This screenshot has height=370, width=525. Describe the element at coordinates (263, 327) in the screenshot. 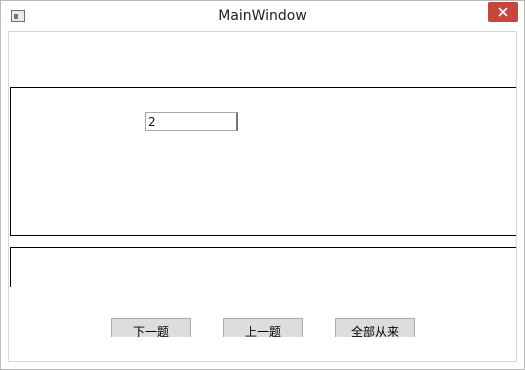

I see `previous-question-button: 上一题` at that location.